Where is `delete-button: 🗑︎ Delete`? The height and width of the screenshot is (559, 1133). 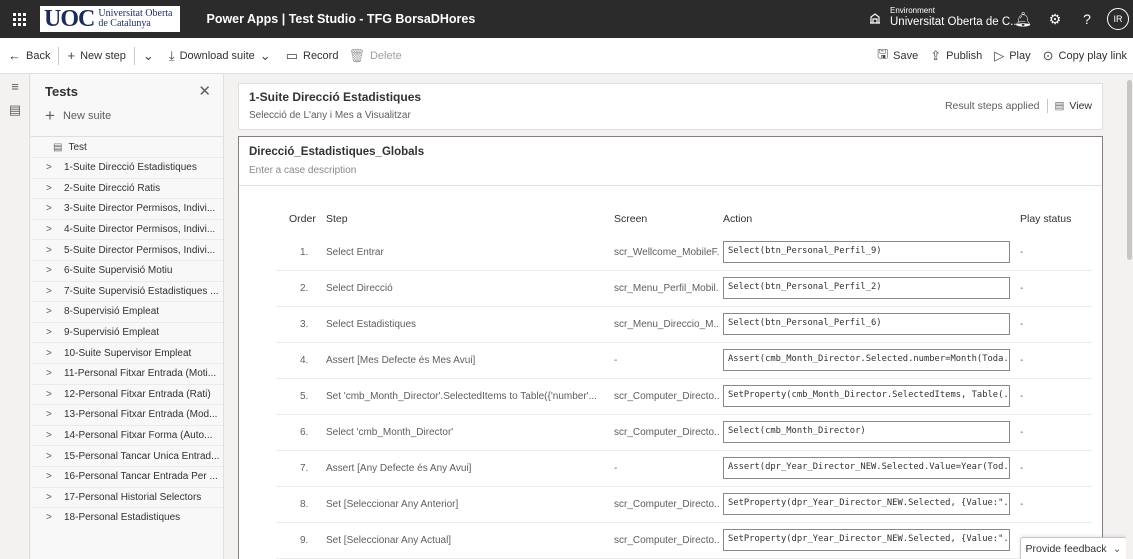
delete-button: 🗑︎ Delete is located at coordinates (374, 56).